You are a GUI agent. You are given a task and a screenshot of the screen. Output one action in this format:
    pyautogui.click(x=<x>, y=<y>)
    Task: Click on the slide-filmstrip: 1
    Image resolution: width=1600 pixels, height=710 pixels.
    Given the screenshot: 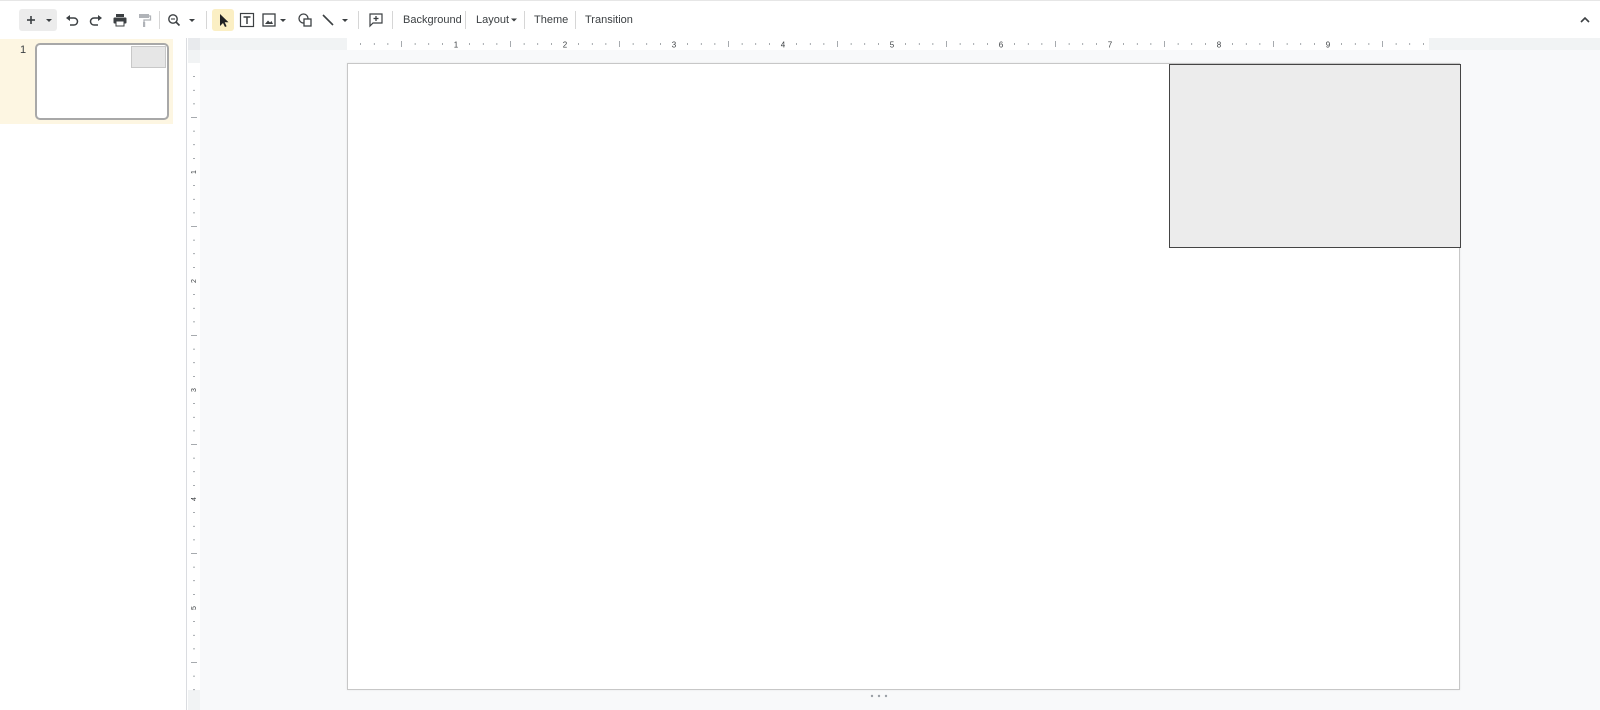 What is the action you would take?
    pyautogui.click(x=93, y=374)
    